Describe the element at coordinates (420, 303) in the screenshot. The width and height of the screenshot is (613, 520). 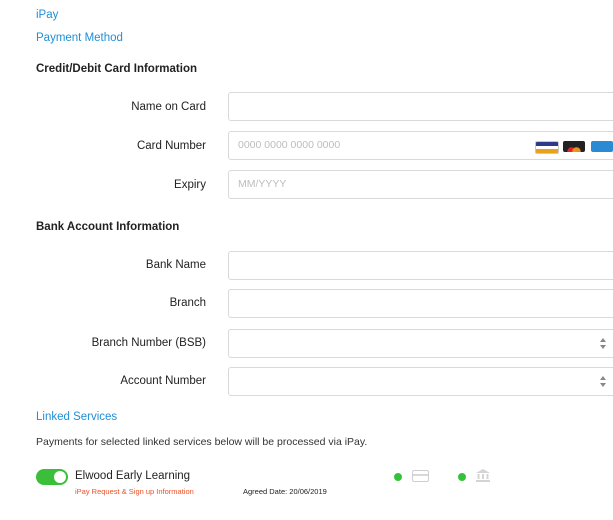
I see `branch-field` at that location.